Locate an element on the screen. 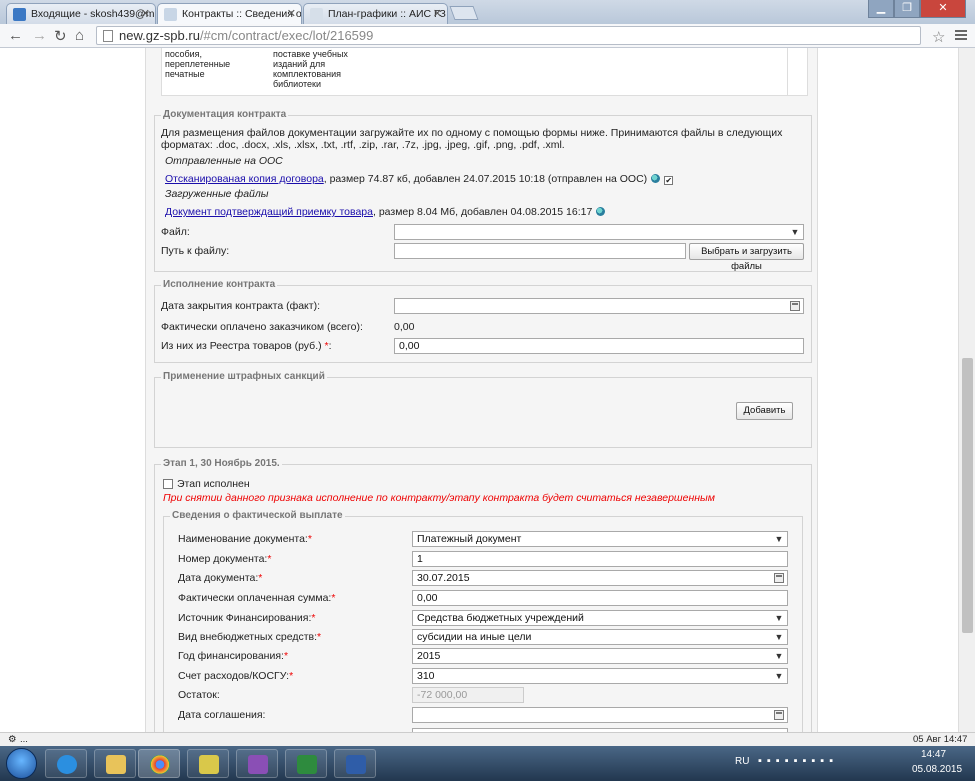 Image resolution: width=975 pixels, height=781 pixels. new-tab-button is located at coordinates (464, 13).